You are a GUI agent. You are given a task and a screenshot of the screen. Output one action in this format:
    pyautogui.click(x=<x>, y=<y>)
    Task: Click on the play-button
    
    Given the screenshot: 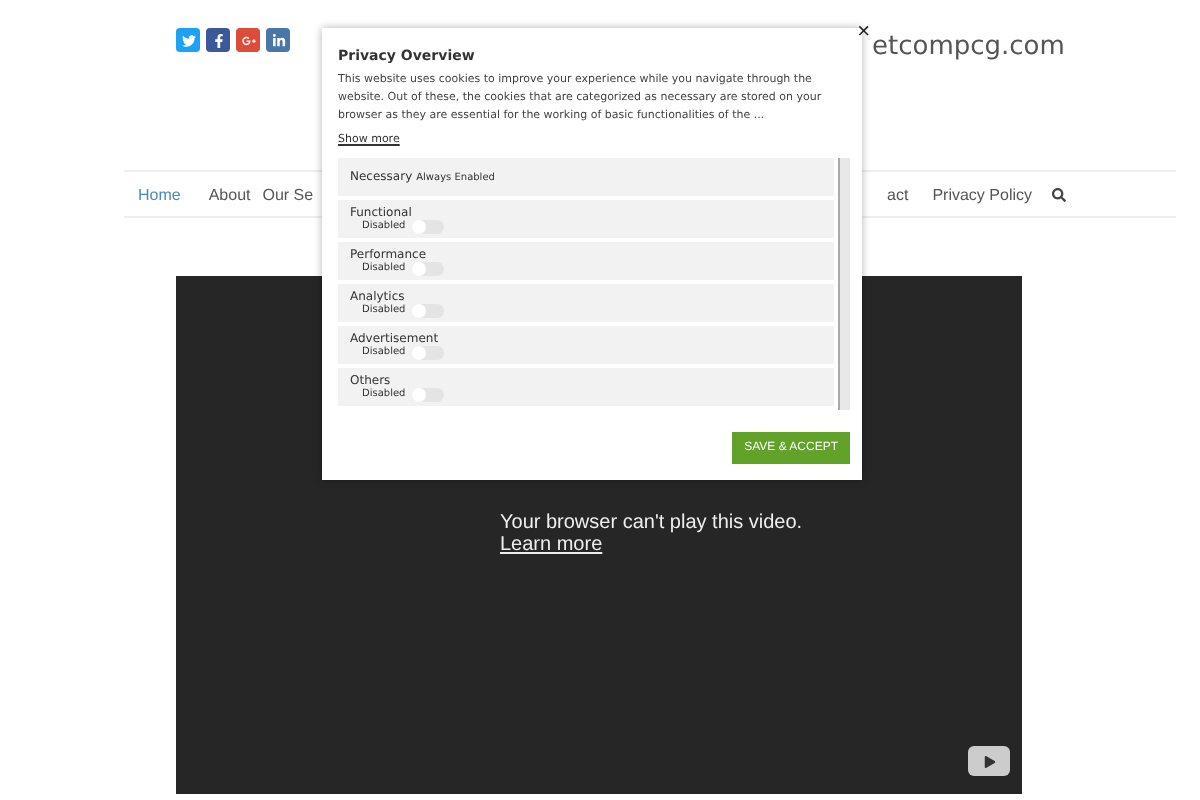 What is the action you would take?
    pyautogui.click(x=989, y=761)
    